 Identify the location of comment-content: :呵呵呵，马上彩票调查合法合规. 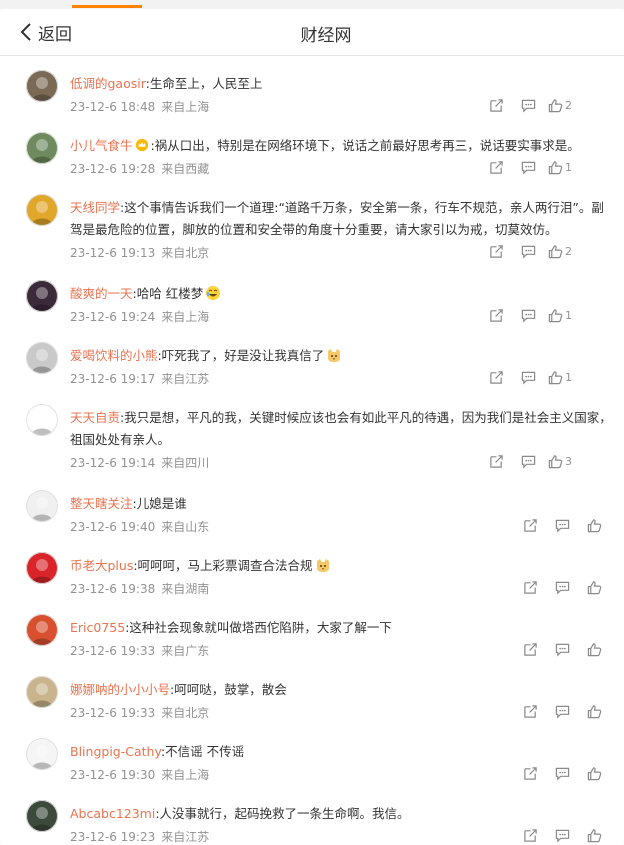
(223, 565).